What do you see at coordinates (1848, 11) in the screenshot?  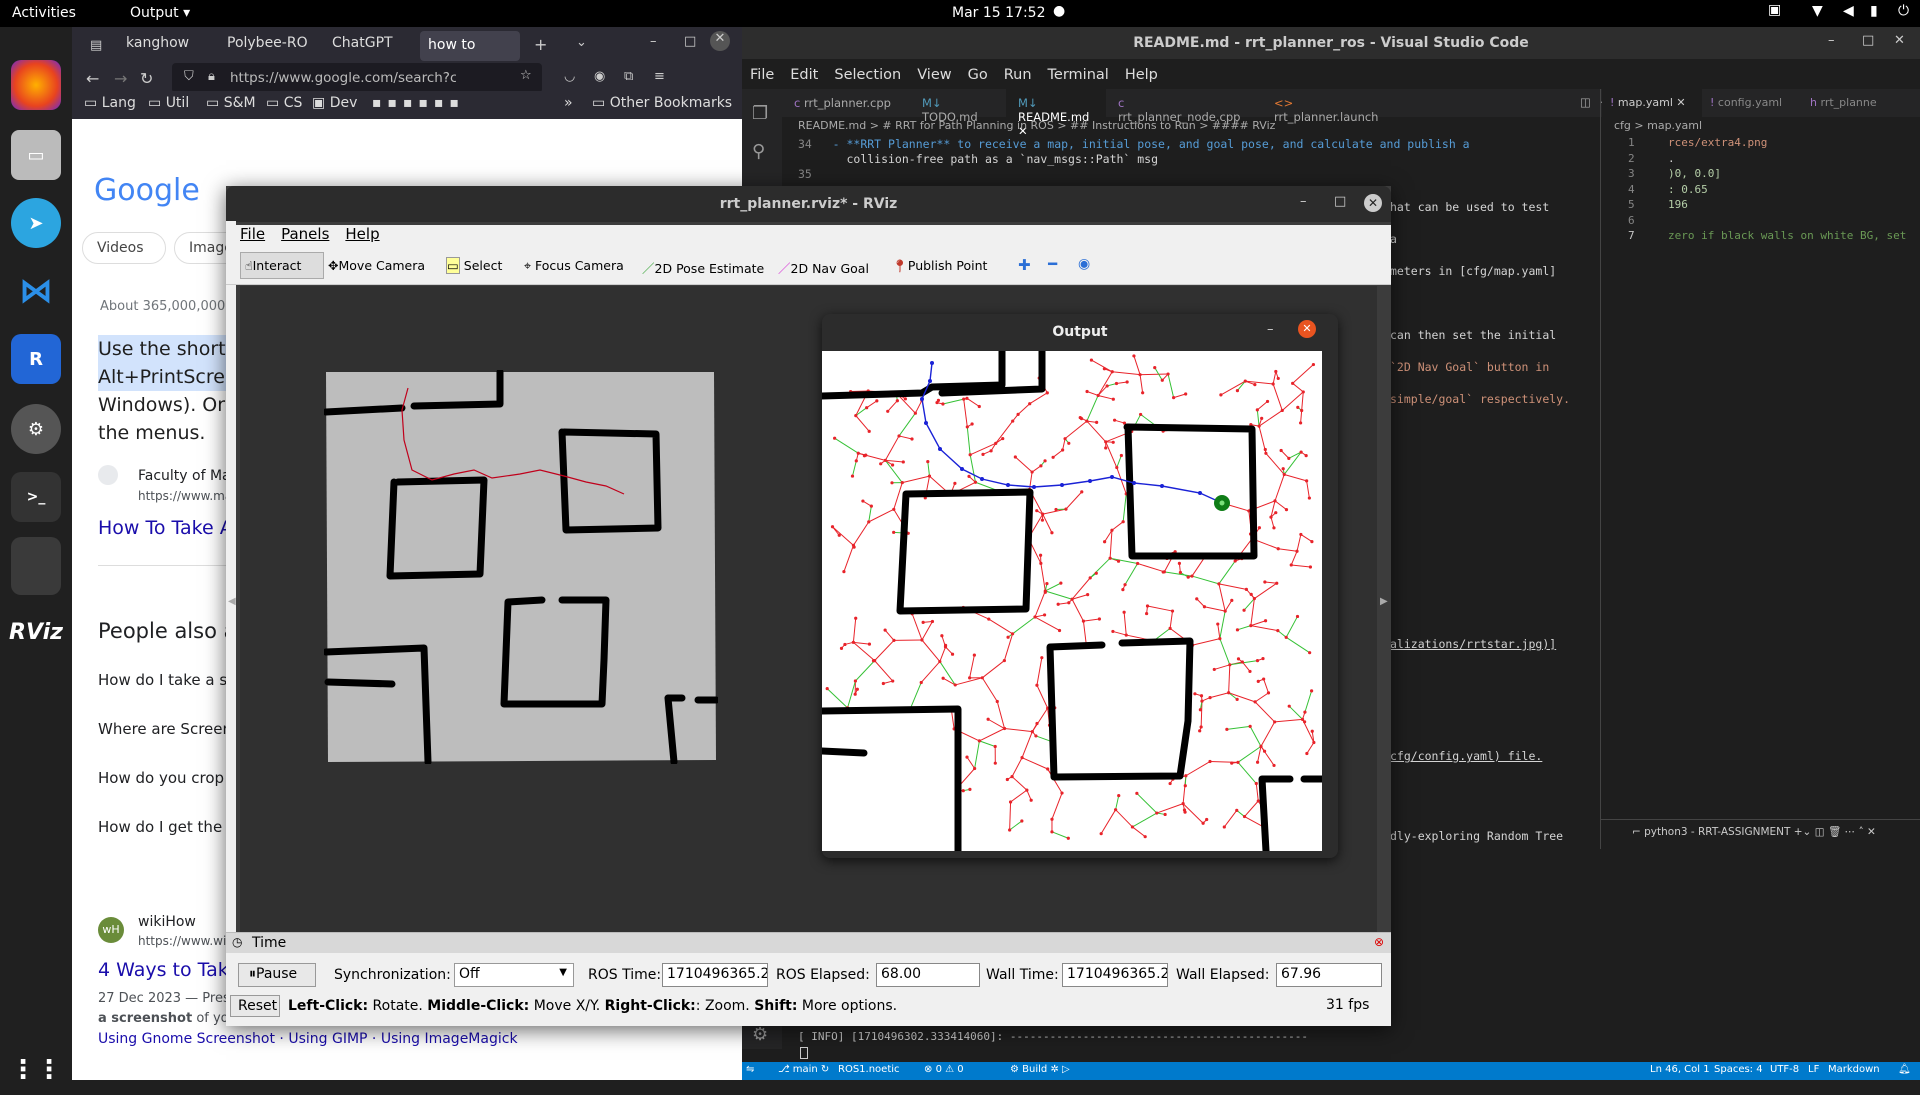 I see `volume-icon: ◀` at bounding box center [1848, 11].